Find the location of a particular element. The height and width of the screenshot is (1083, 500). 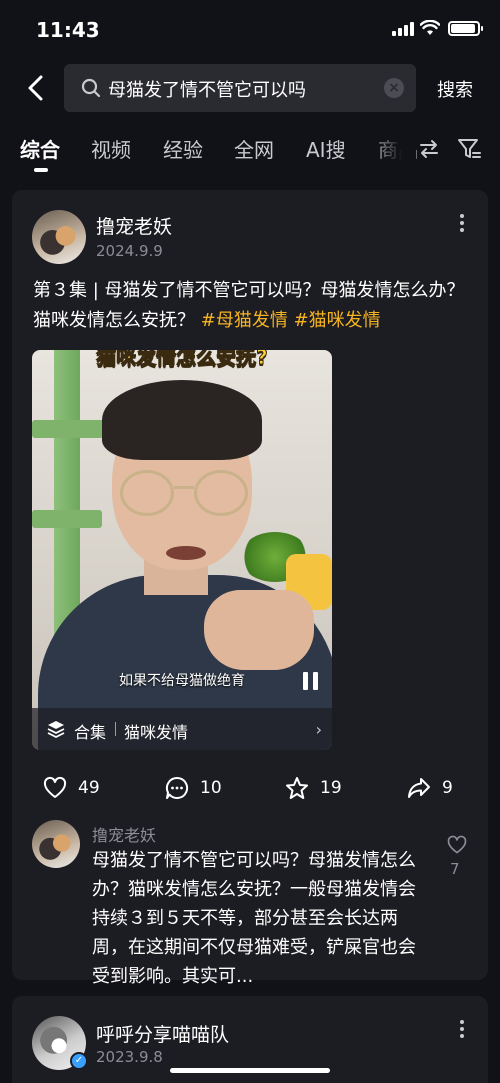

action-bar: 49 10 19 9 is located at coordinates (250, 788).